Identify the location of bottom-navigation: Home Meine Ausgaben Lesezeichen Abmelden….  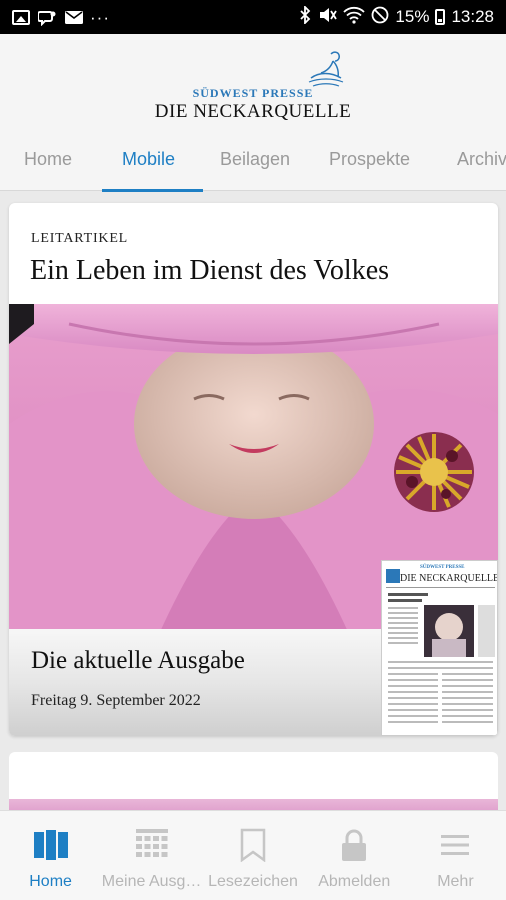
(253, 855).